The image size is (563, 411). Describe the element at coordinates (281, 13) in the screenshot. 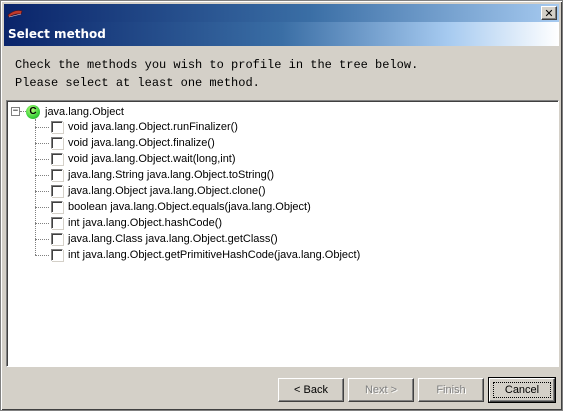

I see `title-bar: ✕` at that location.